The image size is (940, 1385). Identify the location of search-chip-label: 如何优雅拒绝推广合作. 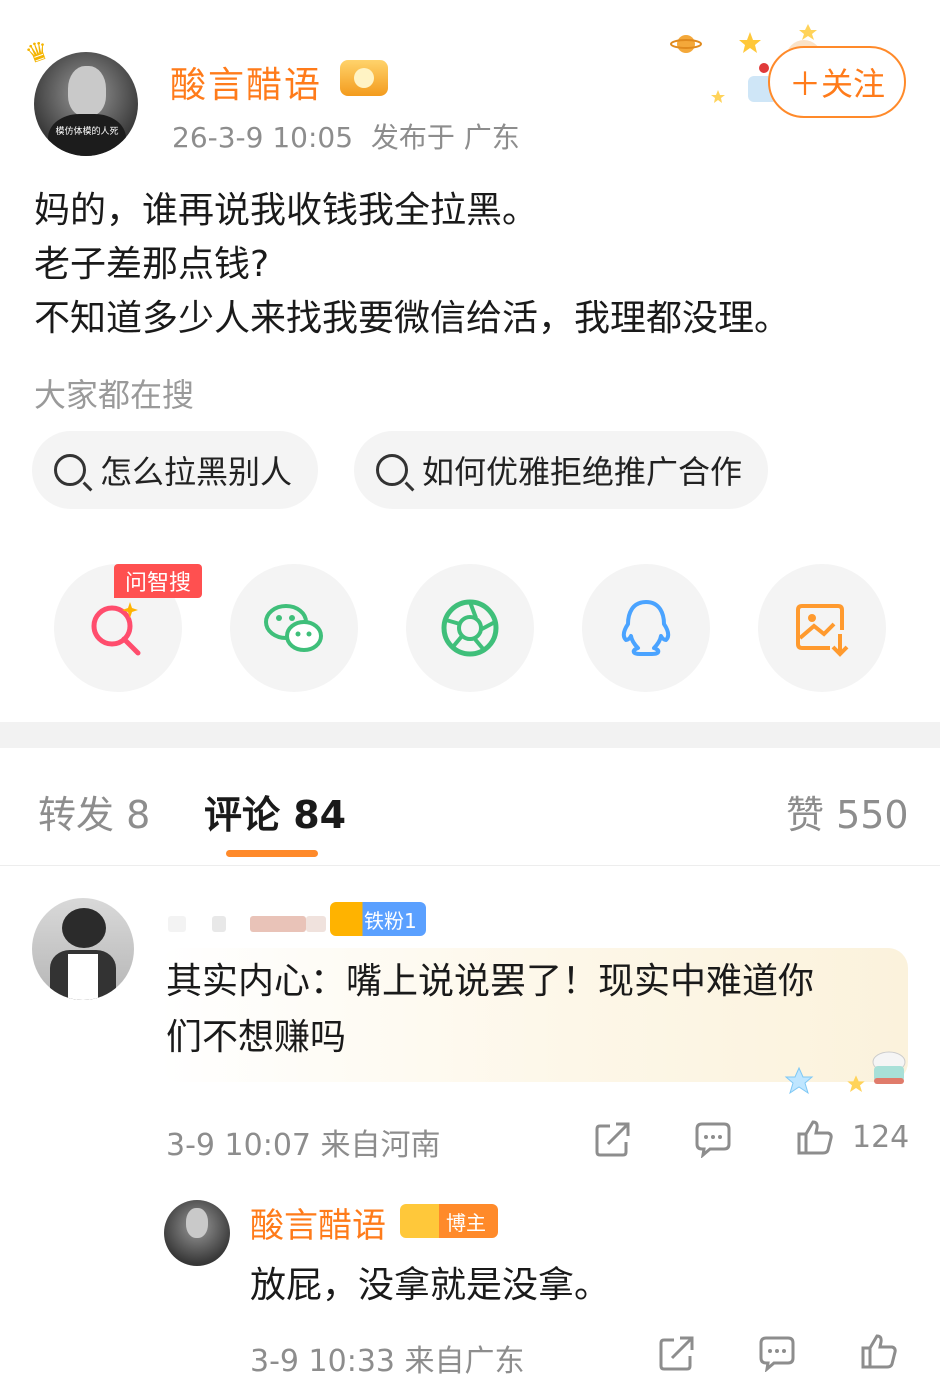
(582, 472).